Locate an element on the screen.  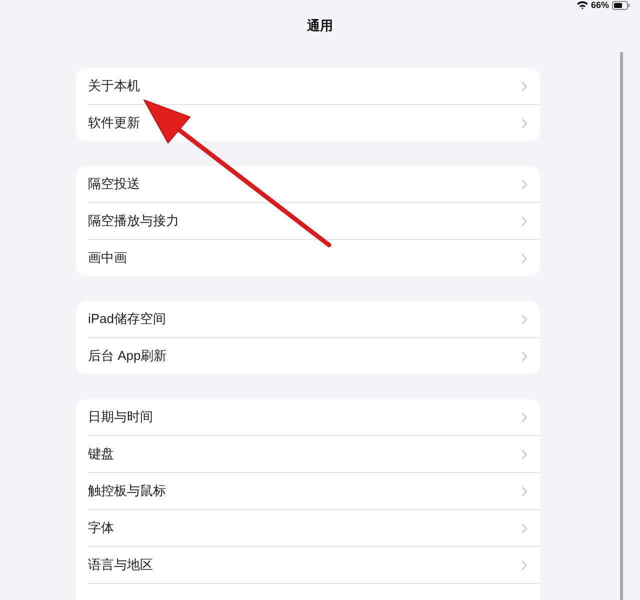
settings-item: 触控板与鼠标 is located at coordinates (308, 491).